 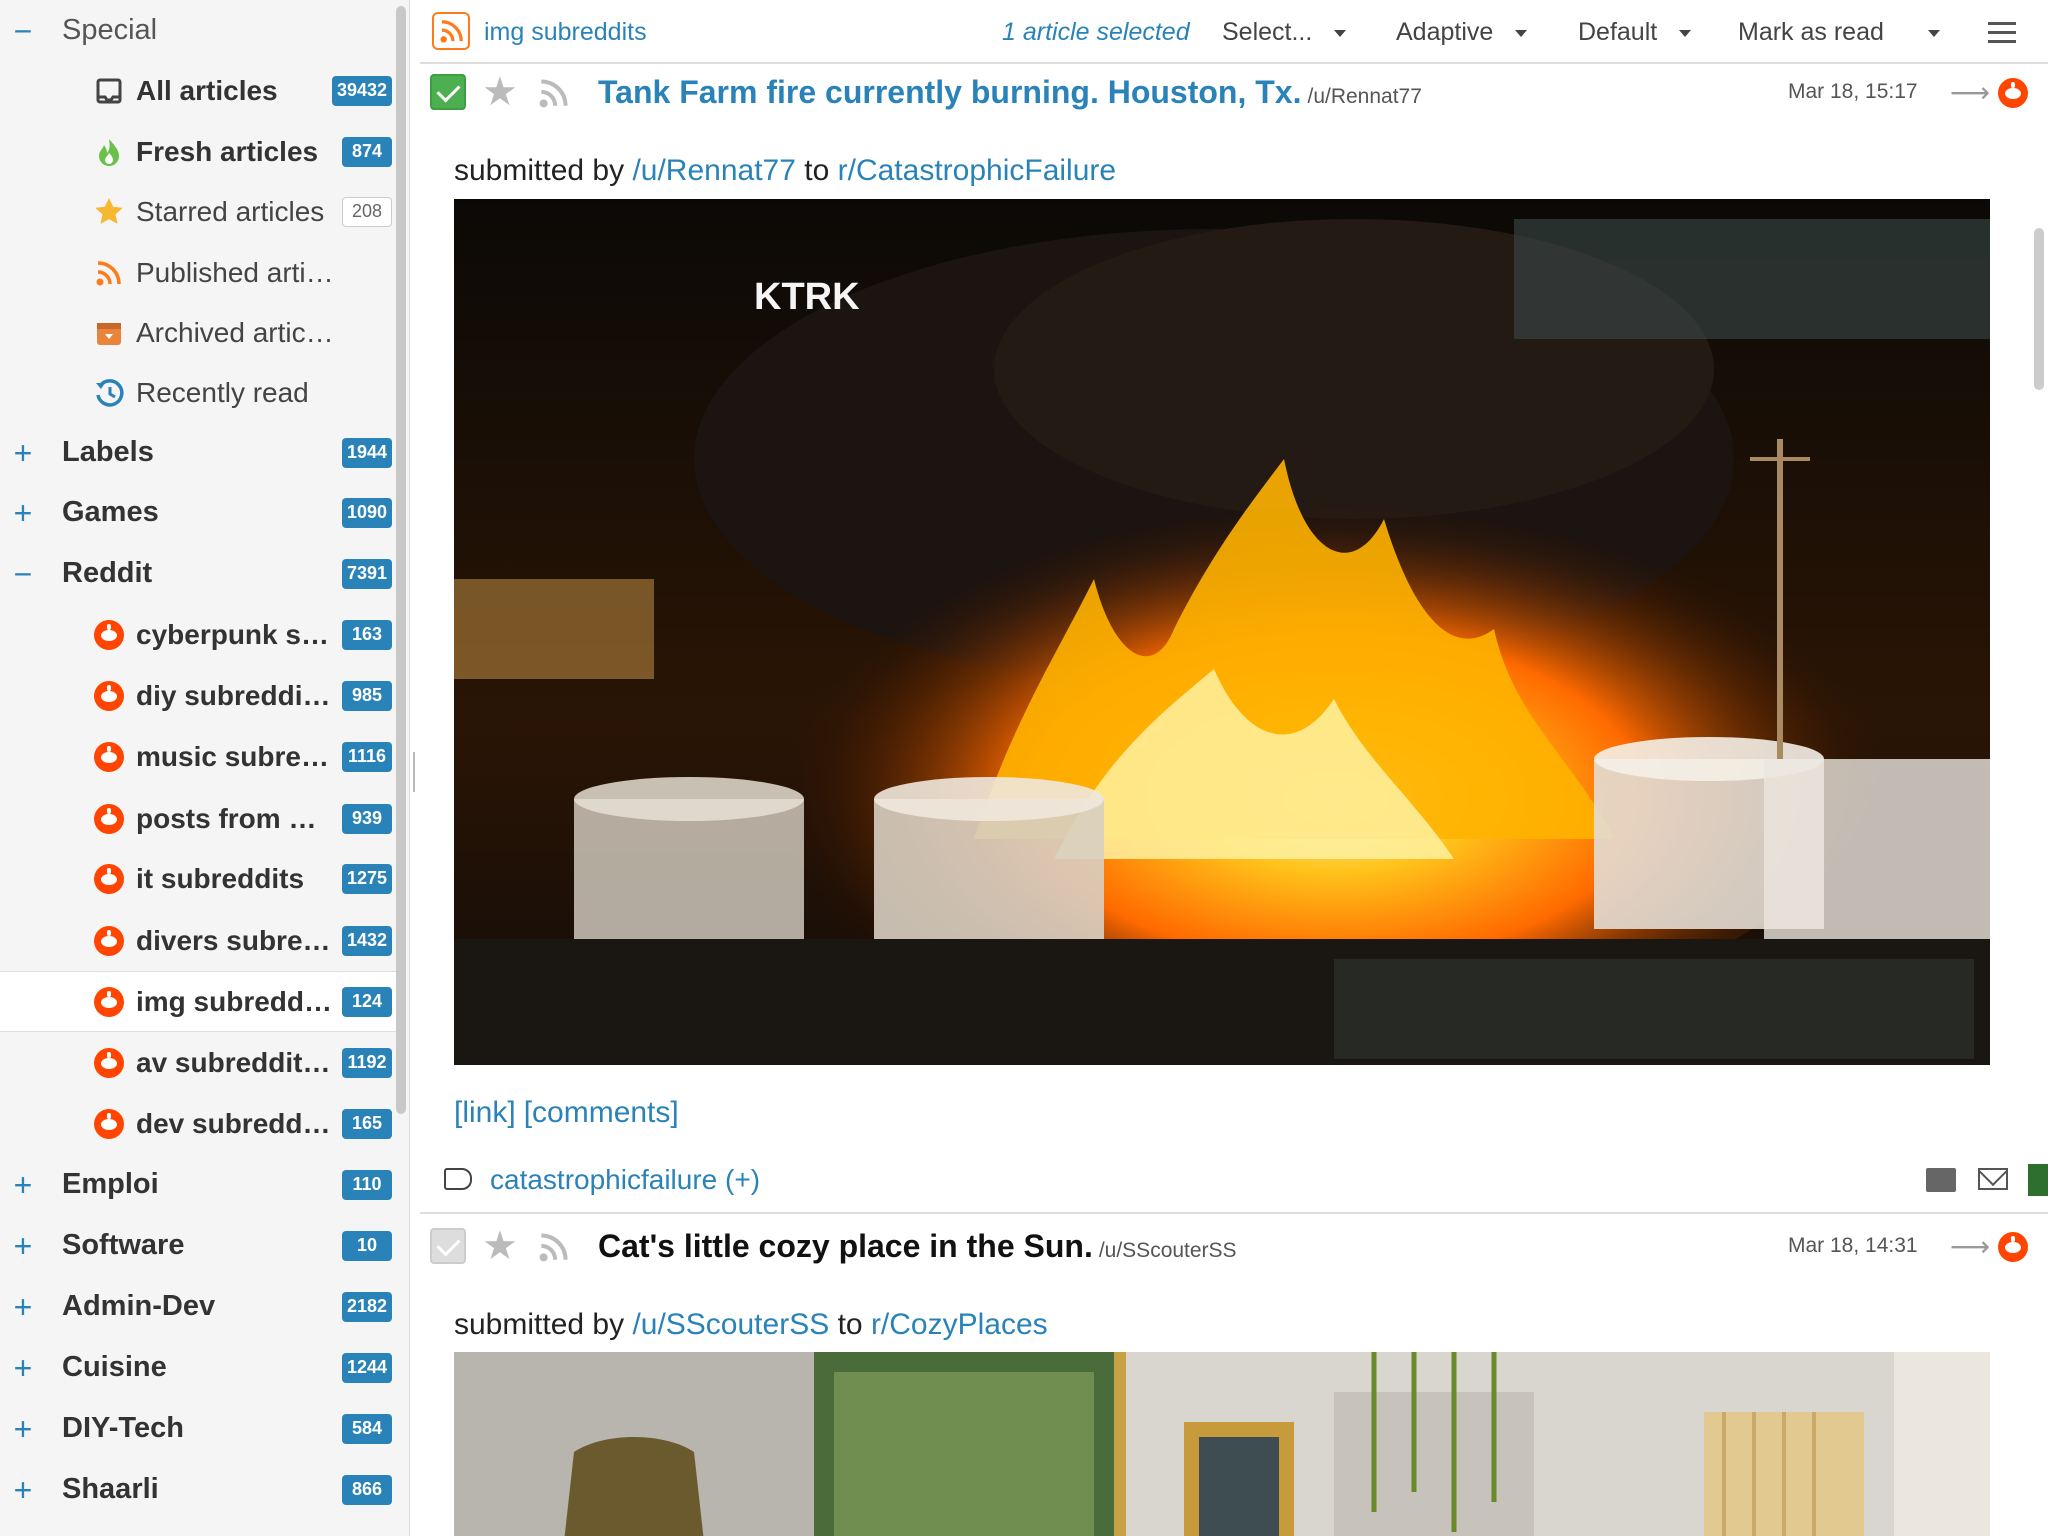 What do you see at coordinates (123, 1245) in the screenshot?
I see `category-label: Software` at bounding box center [123, 1245].